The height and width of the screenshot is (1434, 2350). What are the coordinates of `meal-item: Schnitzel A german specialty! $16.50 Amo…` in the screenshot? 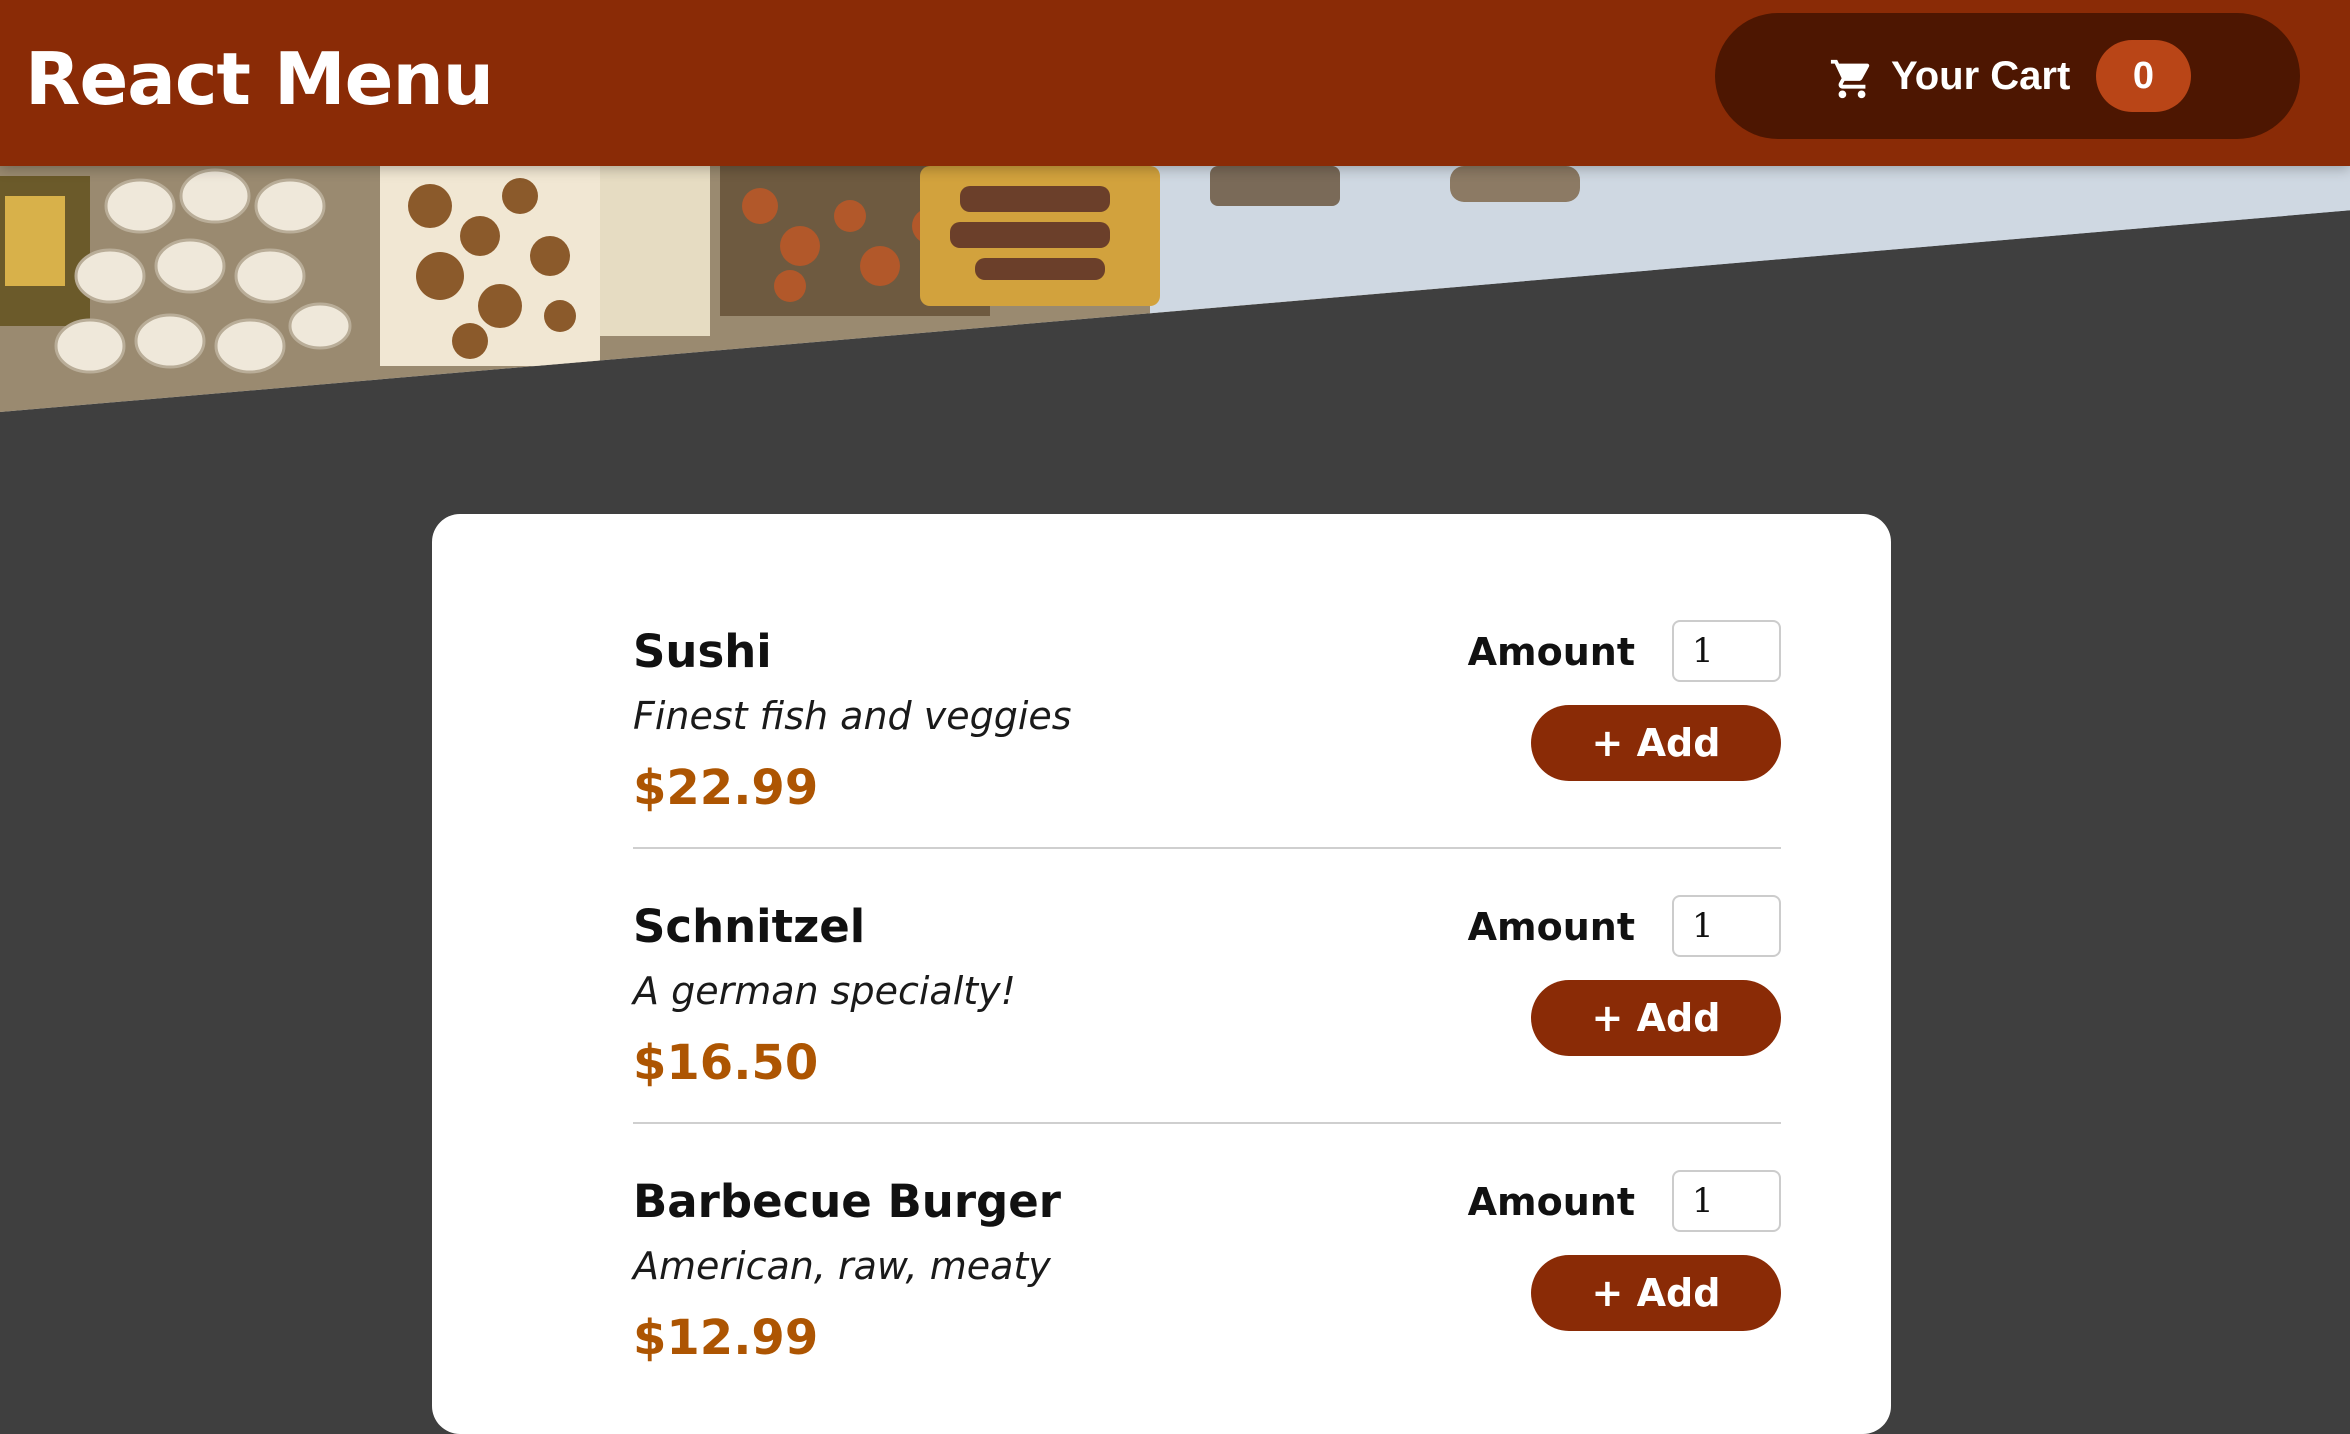 It's located at (1207, 986).